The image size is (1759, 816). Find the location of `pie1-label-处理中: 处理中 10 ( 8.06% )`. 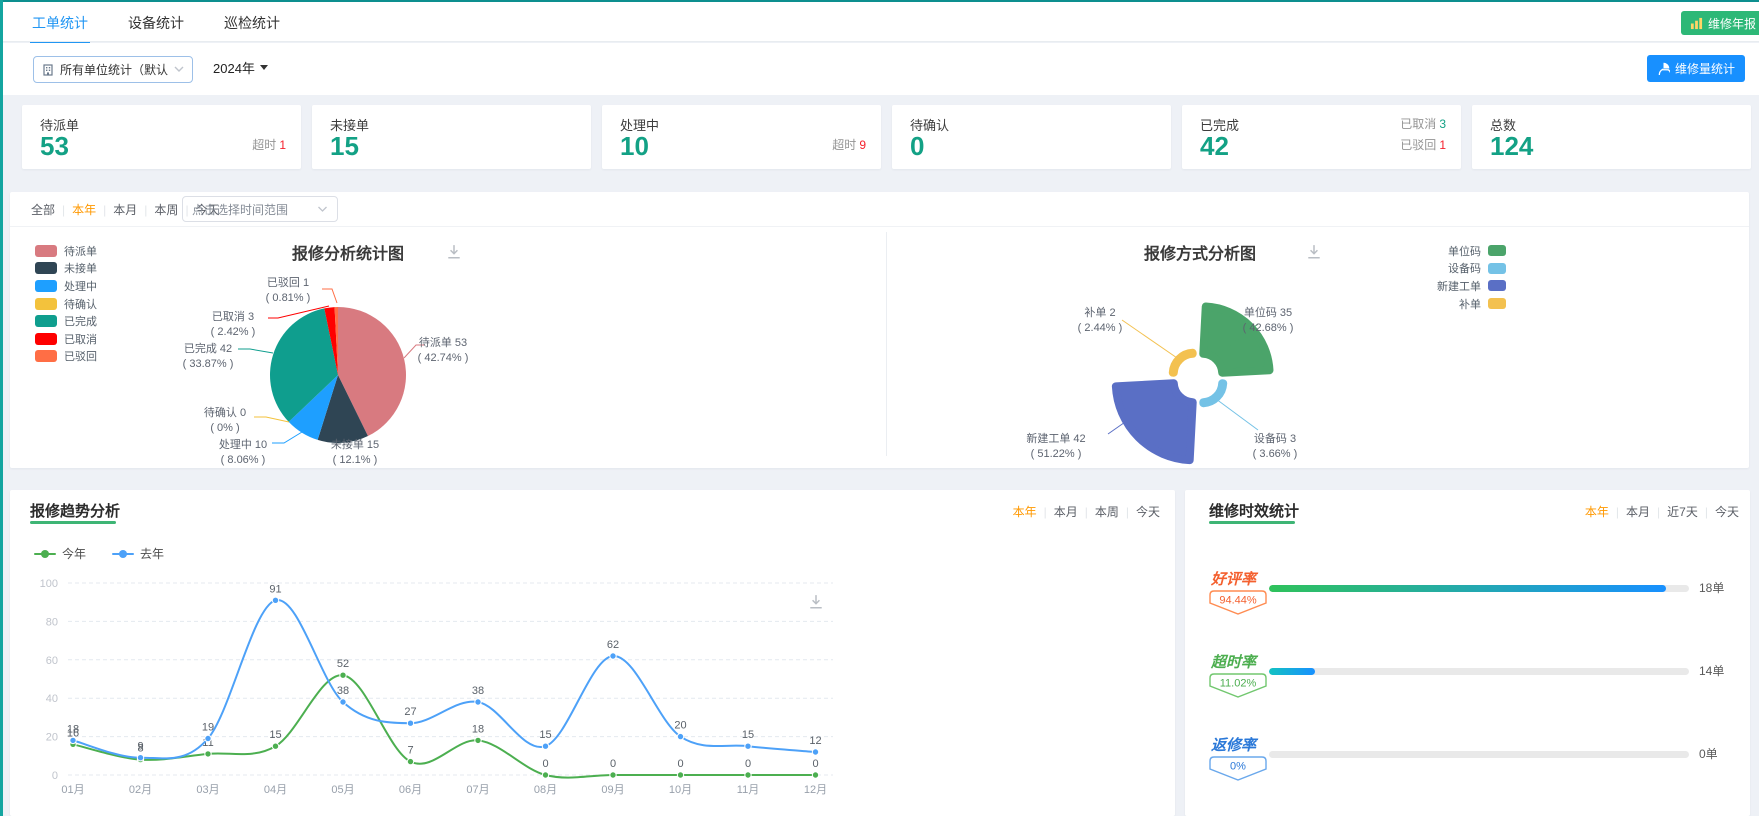

pie1-label-处理中: 处理中 10 ( 8.06% ) is located at coordinates (243, 452).